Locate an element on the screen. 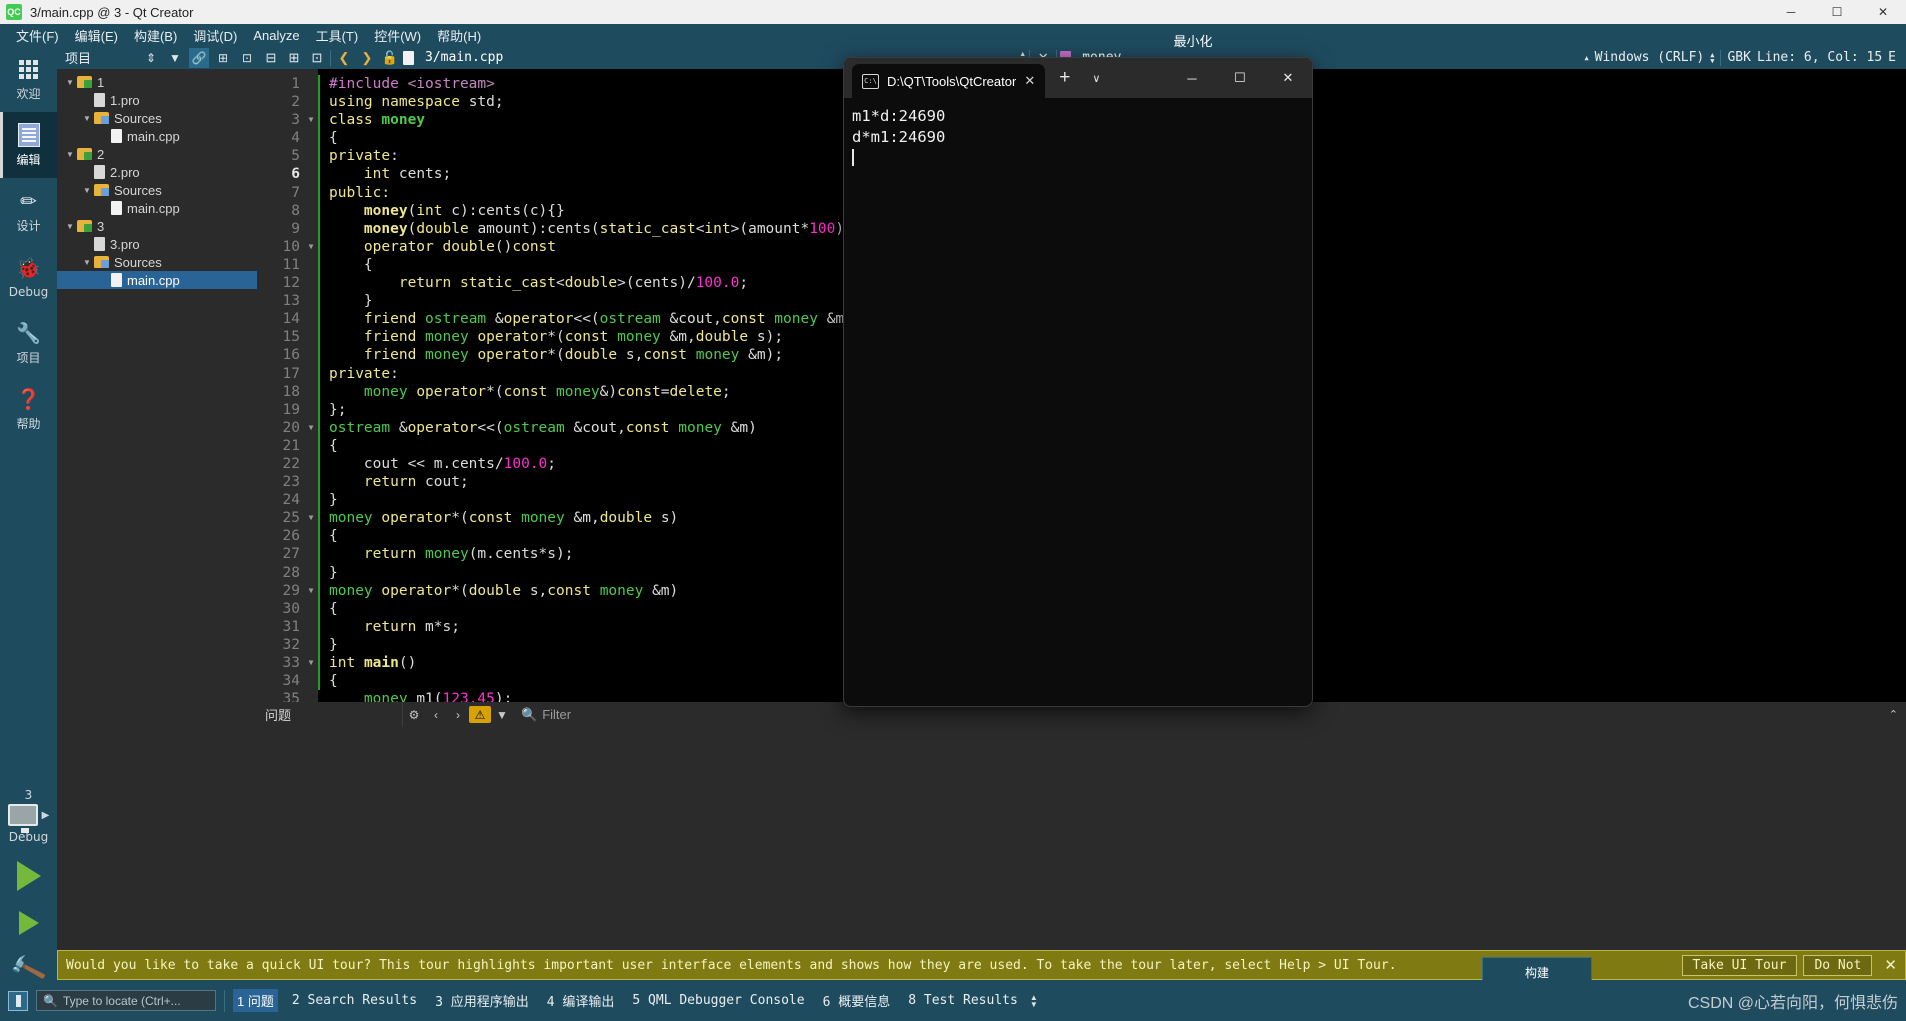 This screenshot has width=1906, height=1021. fold-marker-column: ▼ ▼ ▼ ▼ ▼ ▼ is located at coordinates (311, 385).